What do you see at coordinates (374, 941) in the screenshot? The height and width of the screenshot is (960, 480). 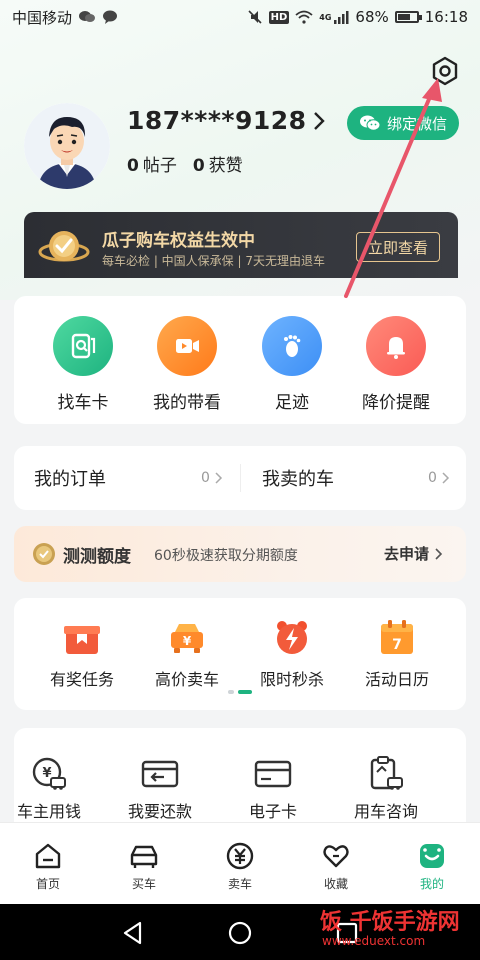 I see `watermark-url: www.eduext.com` at bounding box center [374, 941].